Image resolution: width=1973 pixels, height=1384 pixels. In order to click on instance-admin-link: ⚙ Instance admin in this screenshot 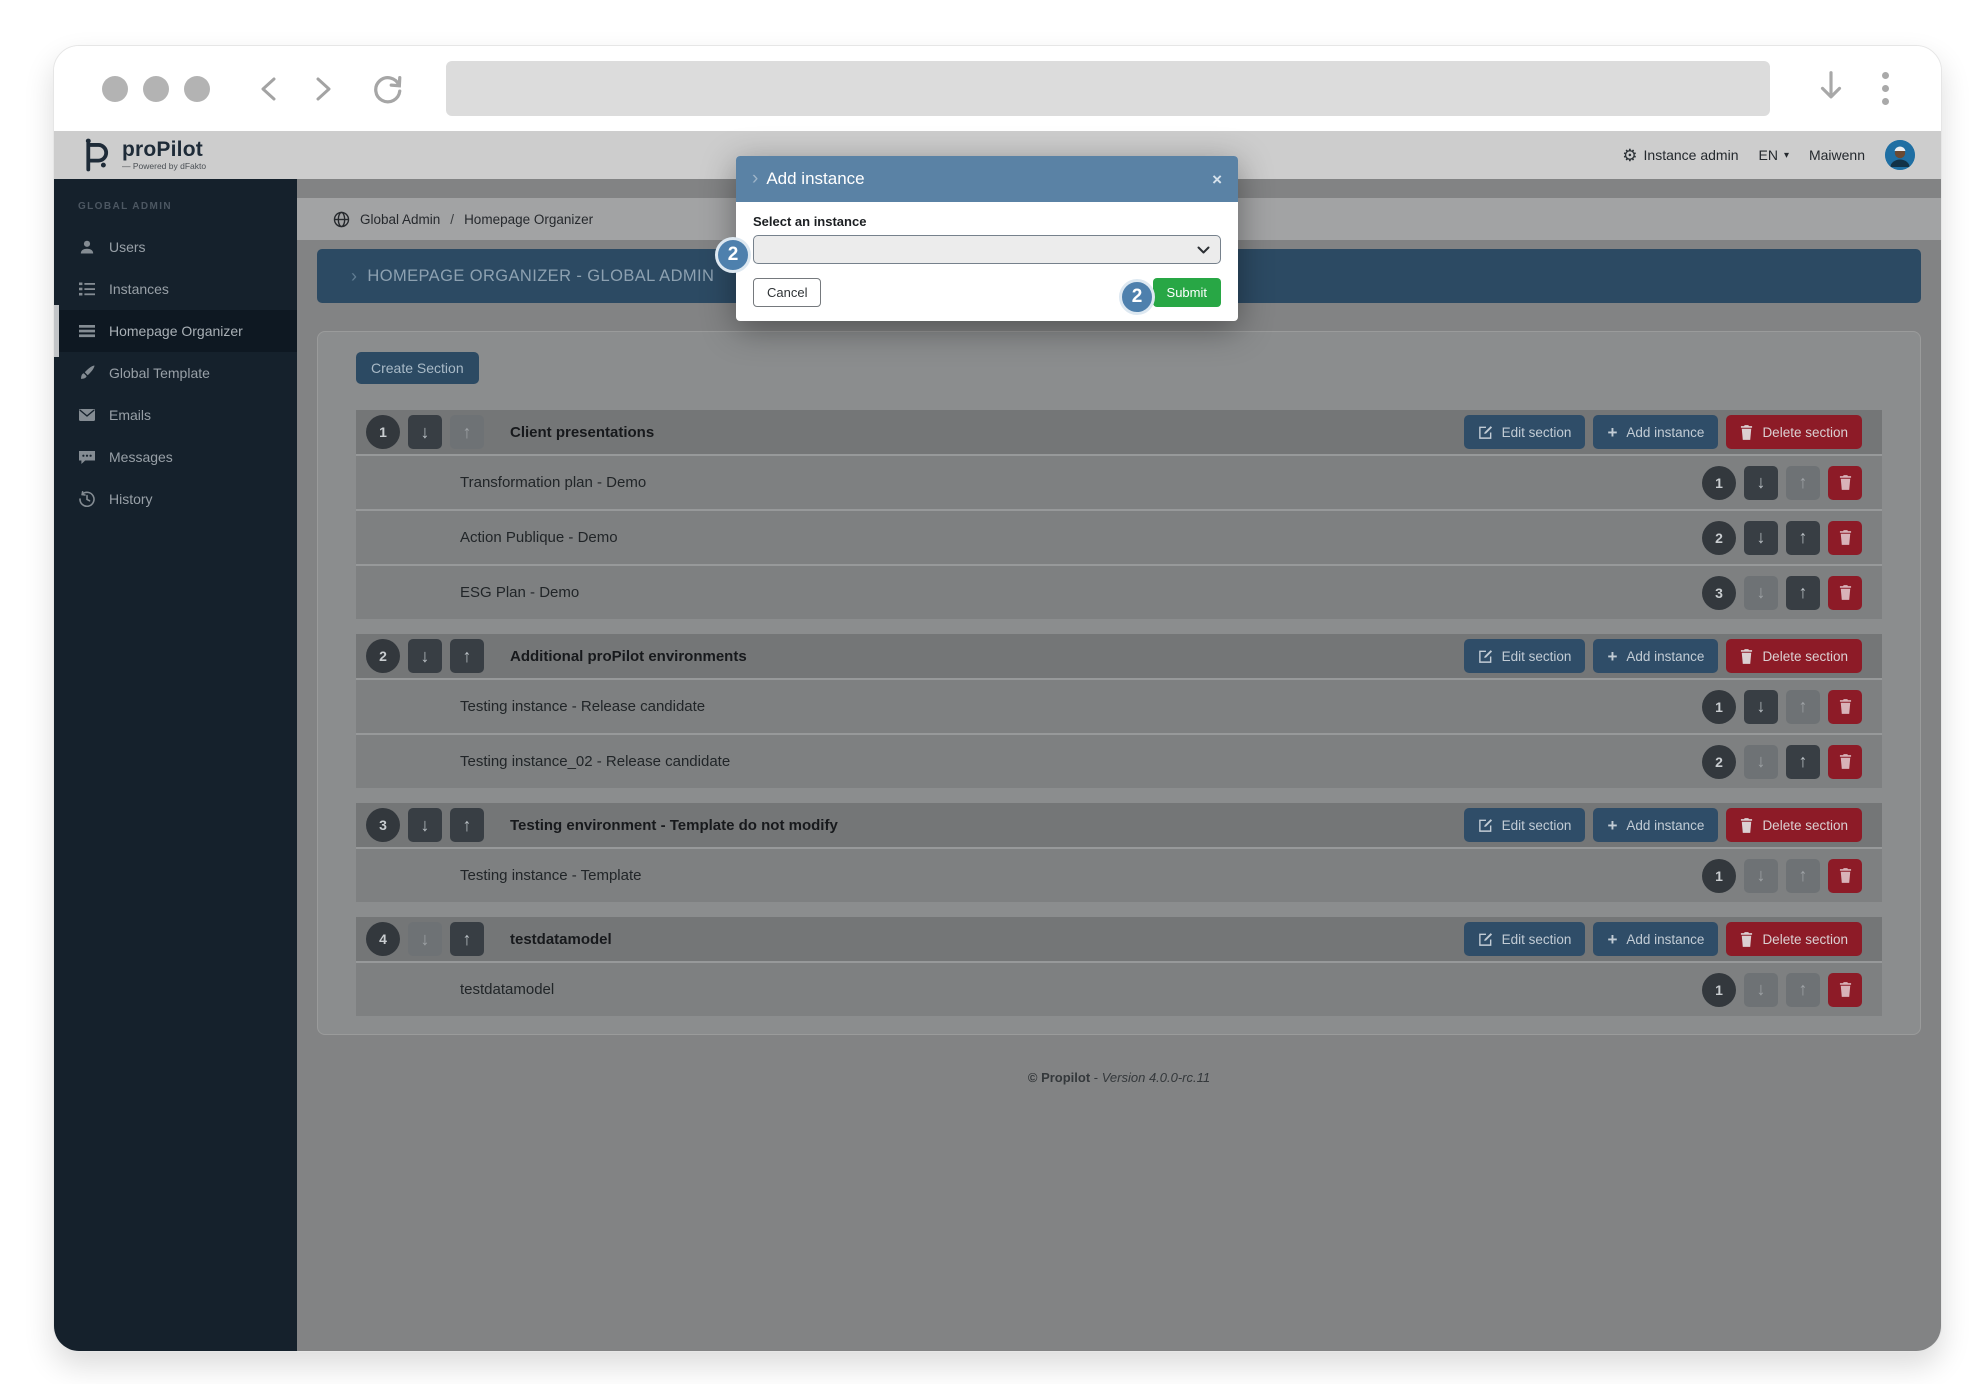, I will do `click(1680, 155)`.